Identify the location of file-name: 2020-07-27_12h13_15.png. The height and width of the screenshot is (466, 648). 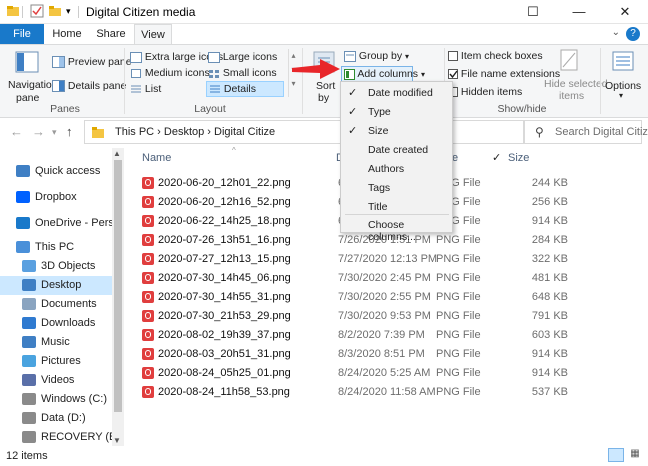
(224, 259).